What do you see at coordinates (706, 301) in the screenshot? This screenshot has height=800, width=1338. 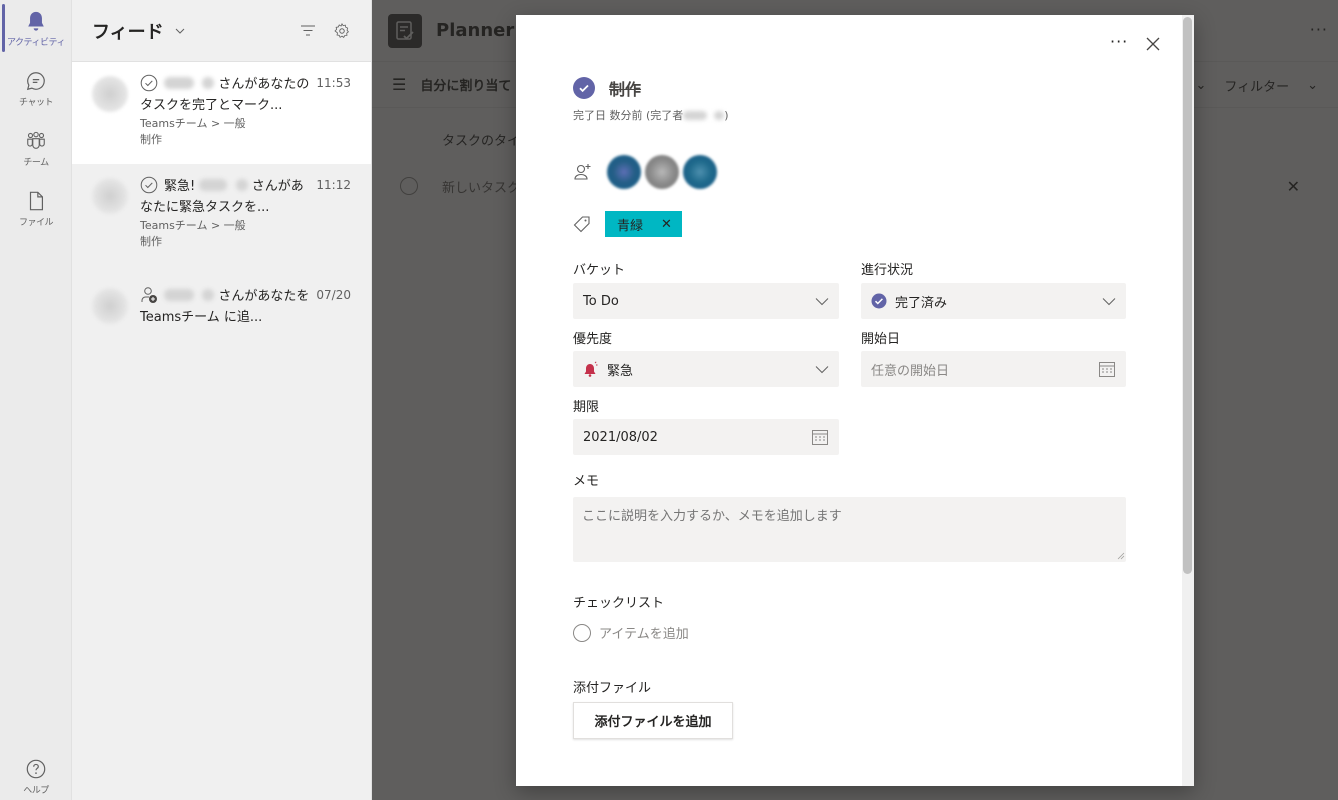 I see `bucket-select: To Do` at bounding box center [706, 301].